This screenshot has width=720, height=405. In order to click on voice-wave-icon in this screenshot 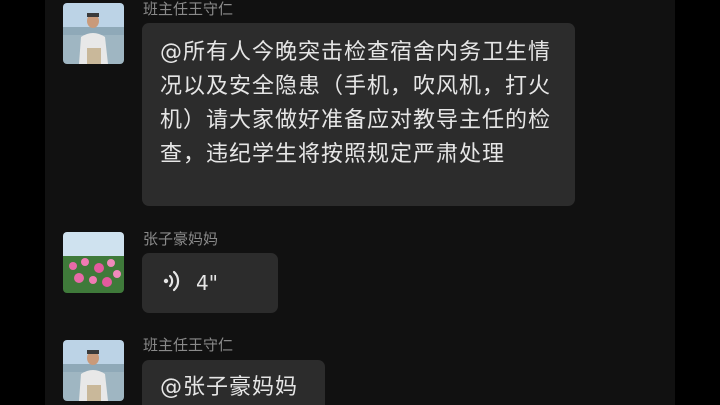, I will do `click(172, 283)`.